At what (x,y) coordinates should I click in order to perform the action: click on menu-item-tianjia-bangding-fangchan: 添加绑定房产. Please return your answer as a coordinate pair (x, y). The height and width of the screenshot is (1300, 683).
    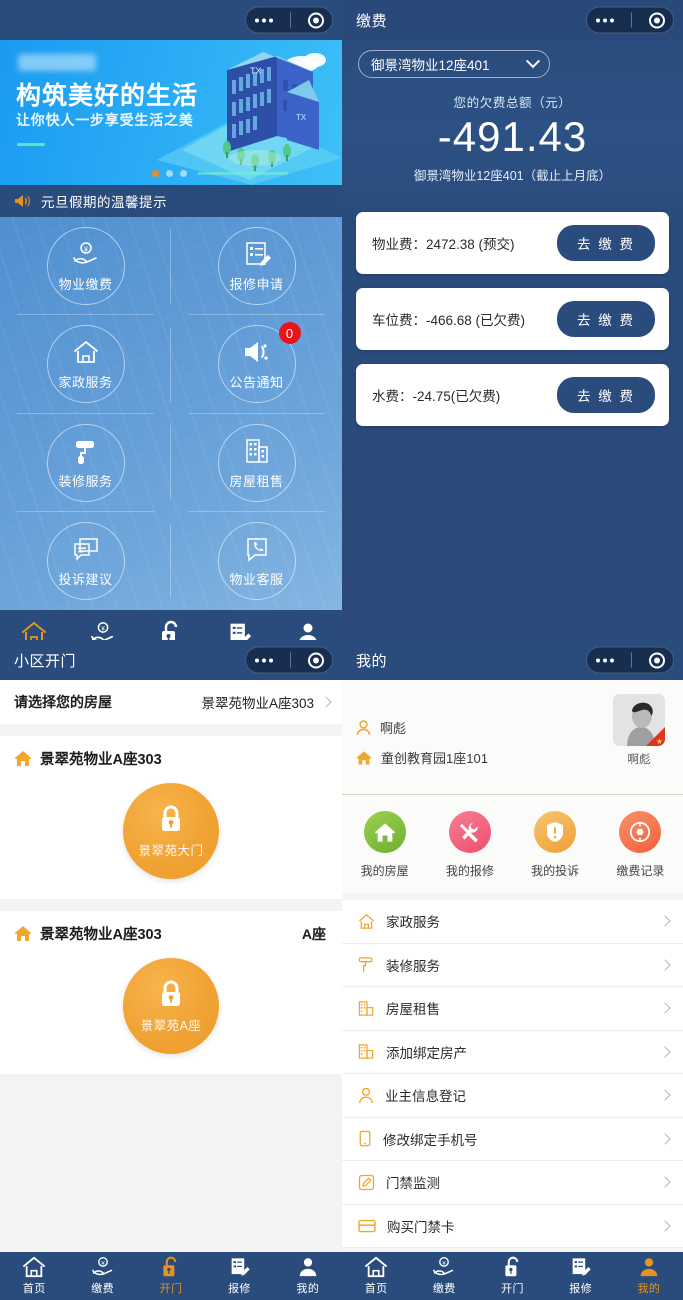
    Looking at the image, I should click on (512, 1052).